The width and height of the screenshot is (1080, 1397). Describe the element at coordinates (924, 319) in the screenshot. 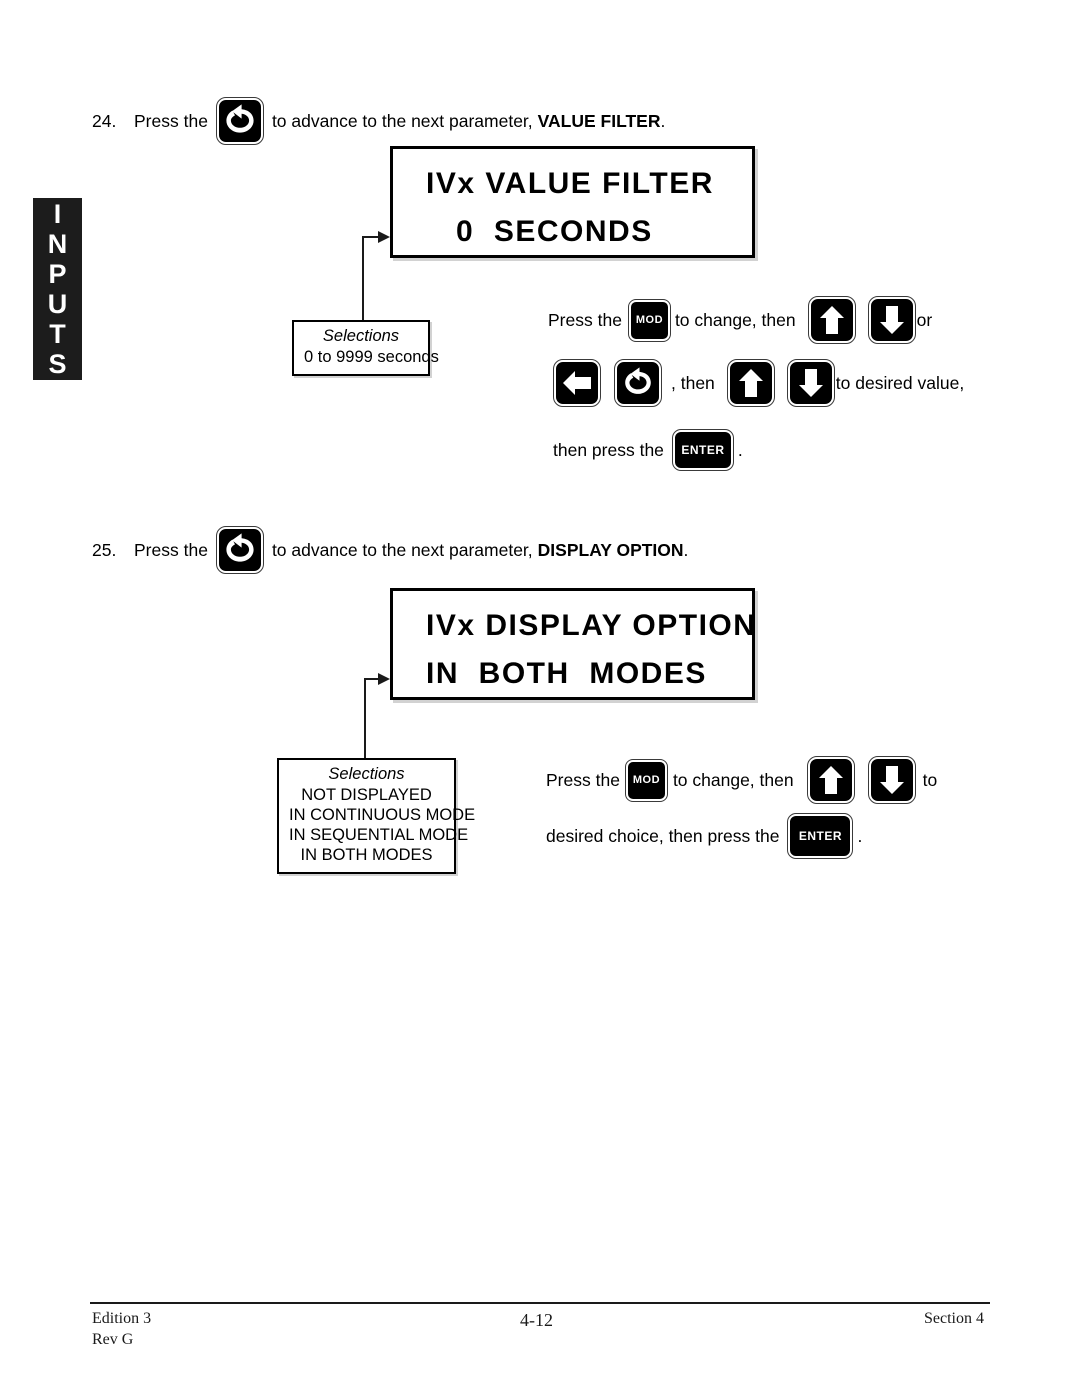

I see `instruction-text: or` at that location.